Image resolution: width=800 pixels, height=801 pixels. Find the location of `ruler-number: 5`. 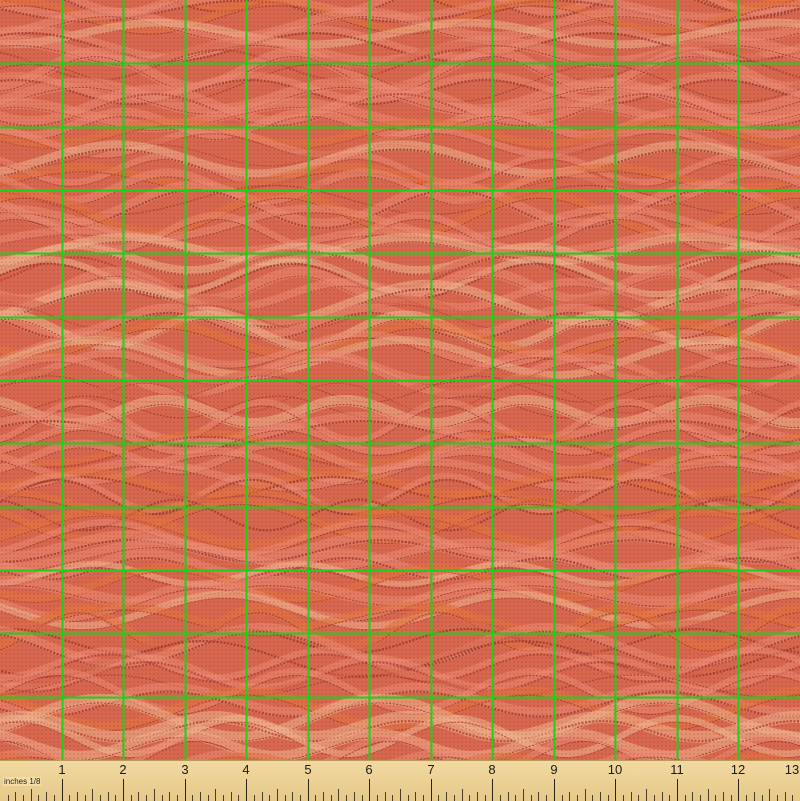

ruler-number: 5 is located at coordinates (308, 769).